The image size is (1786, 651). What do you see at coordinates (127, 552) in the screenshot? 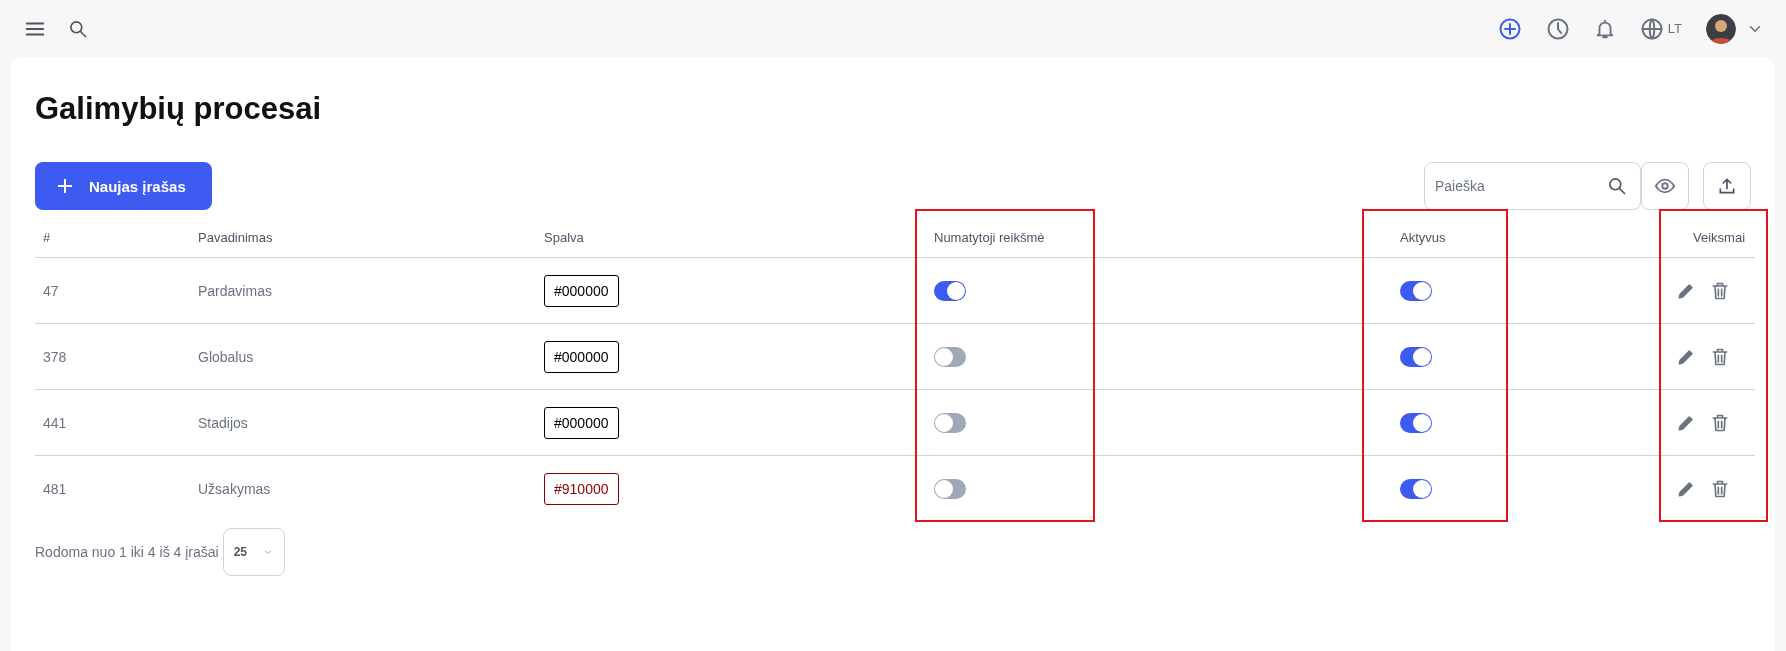
I see `pagination-summary: Rodoma nuo 1 iki 4 iš 4 įrašai` at bounding box center [127, 552].